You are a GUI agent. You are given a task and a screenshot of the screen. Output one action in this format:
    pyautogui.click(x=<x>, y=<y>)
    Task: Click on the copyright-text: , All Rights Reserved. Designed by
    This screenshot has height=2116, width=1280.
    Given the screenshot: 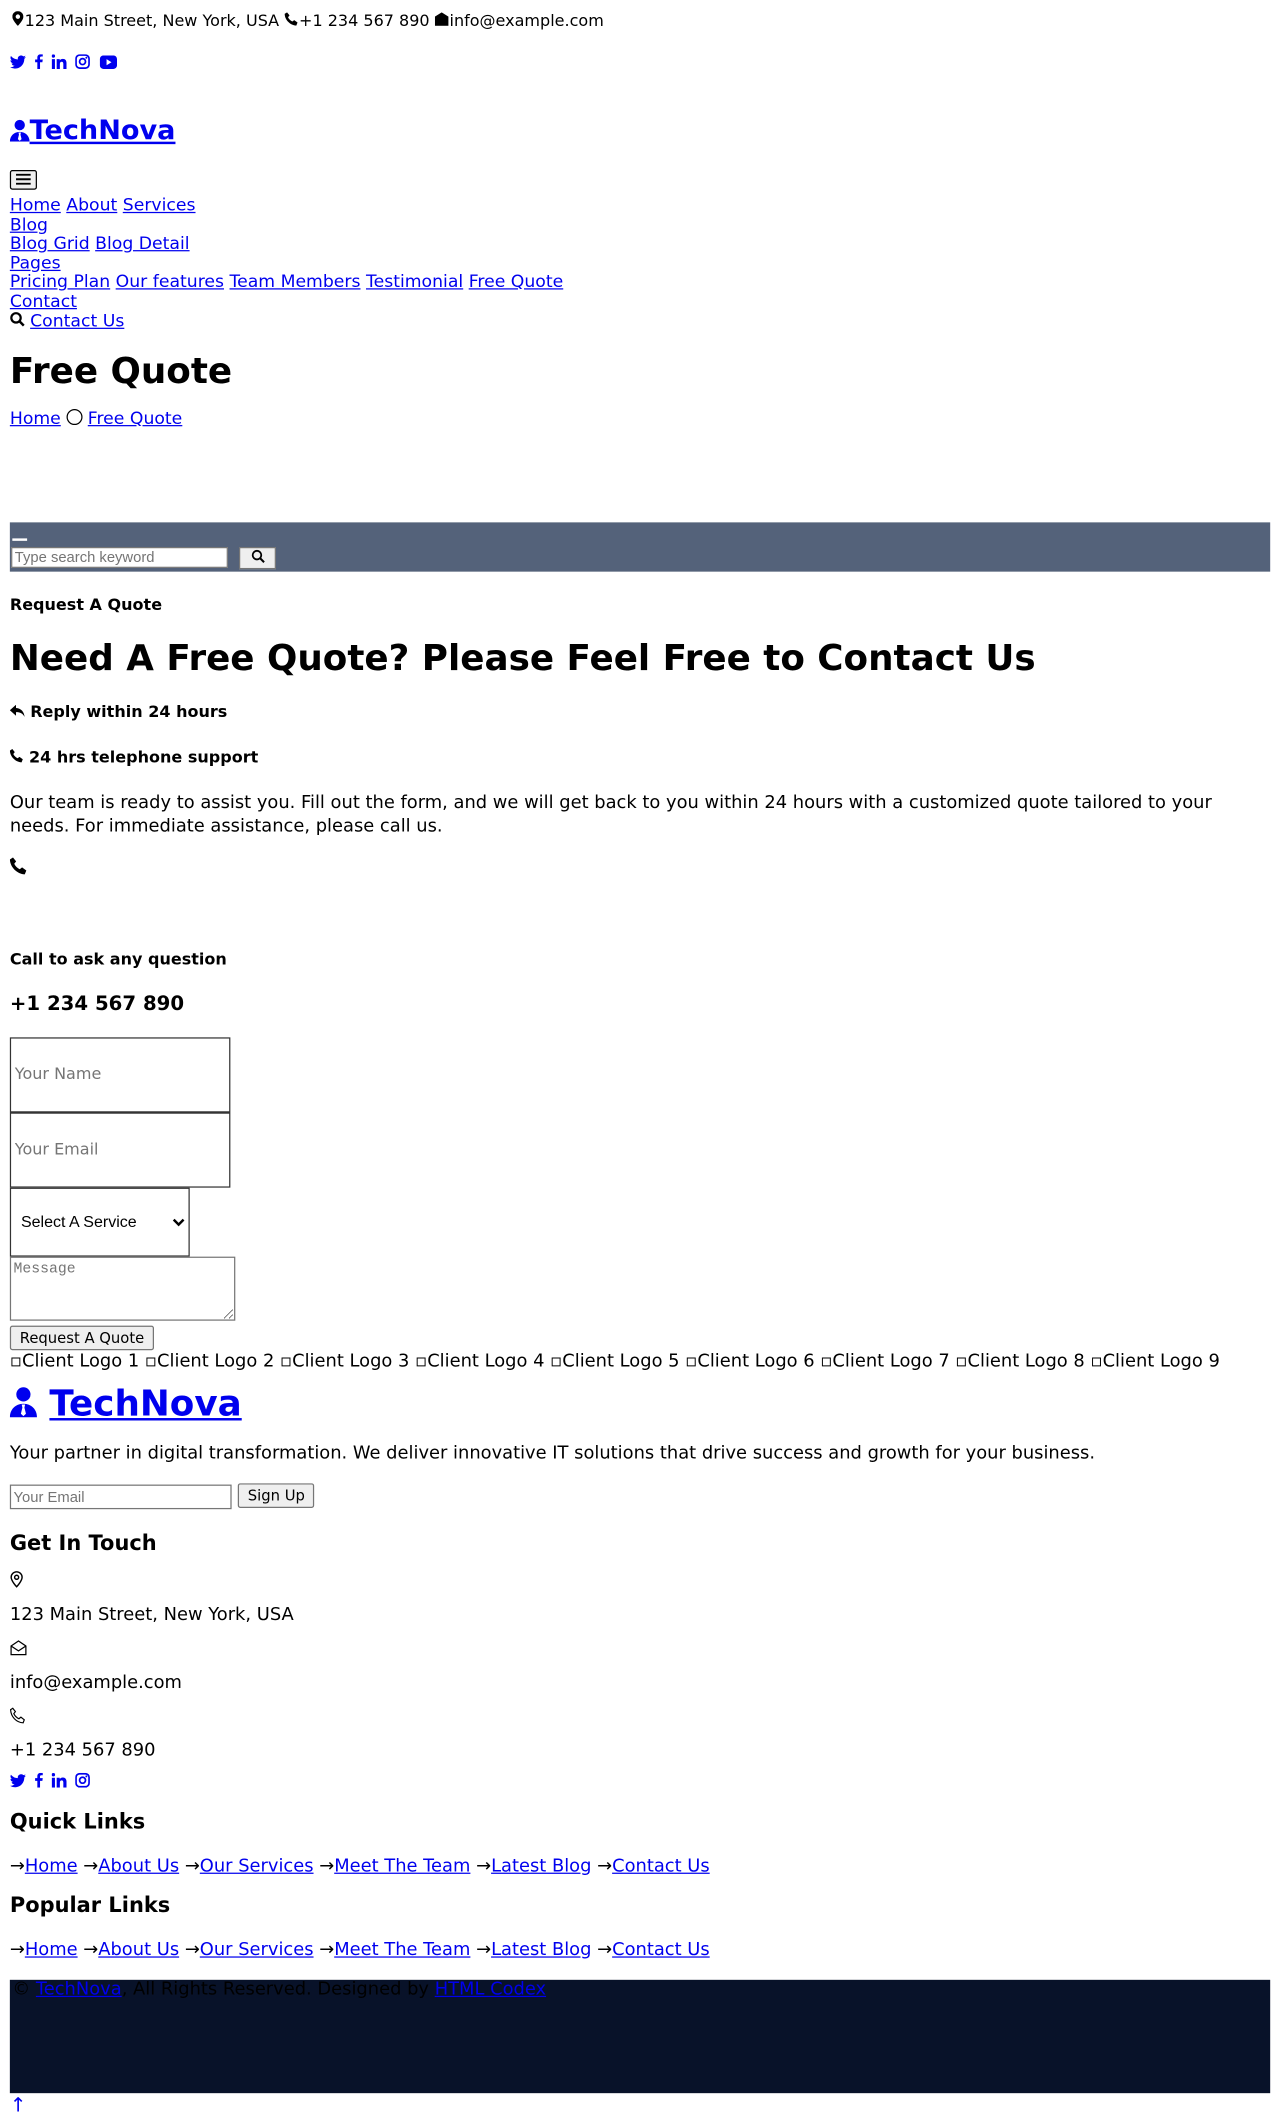 What is the action you would take?
    pyautogui.click(x=275, y=1989)
    